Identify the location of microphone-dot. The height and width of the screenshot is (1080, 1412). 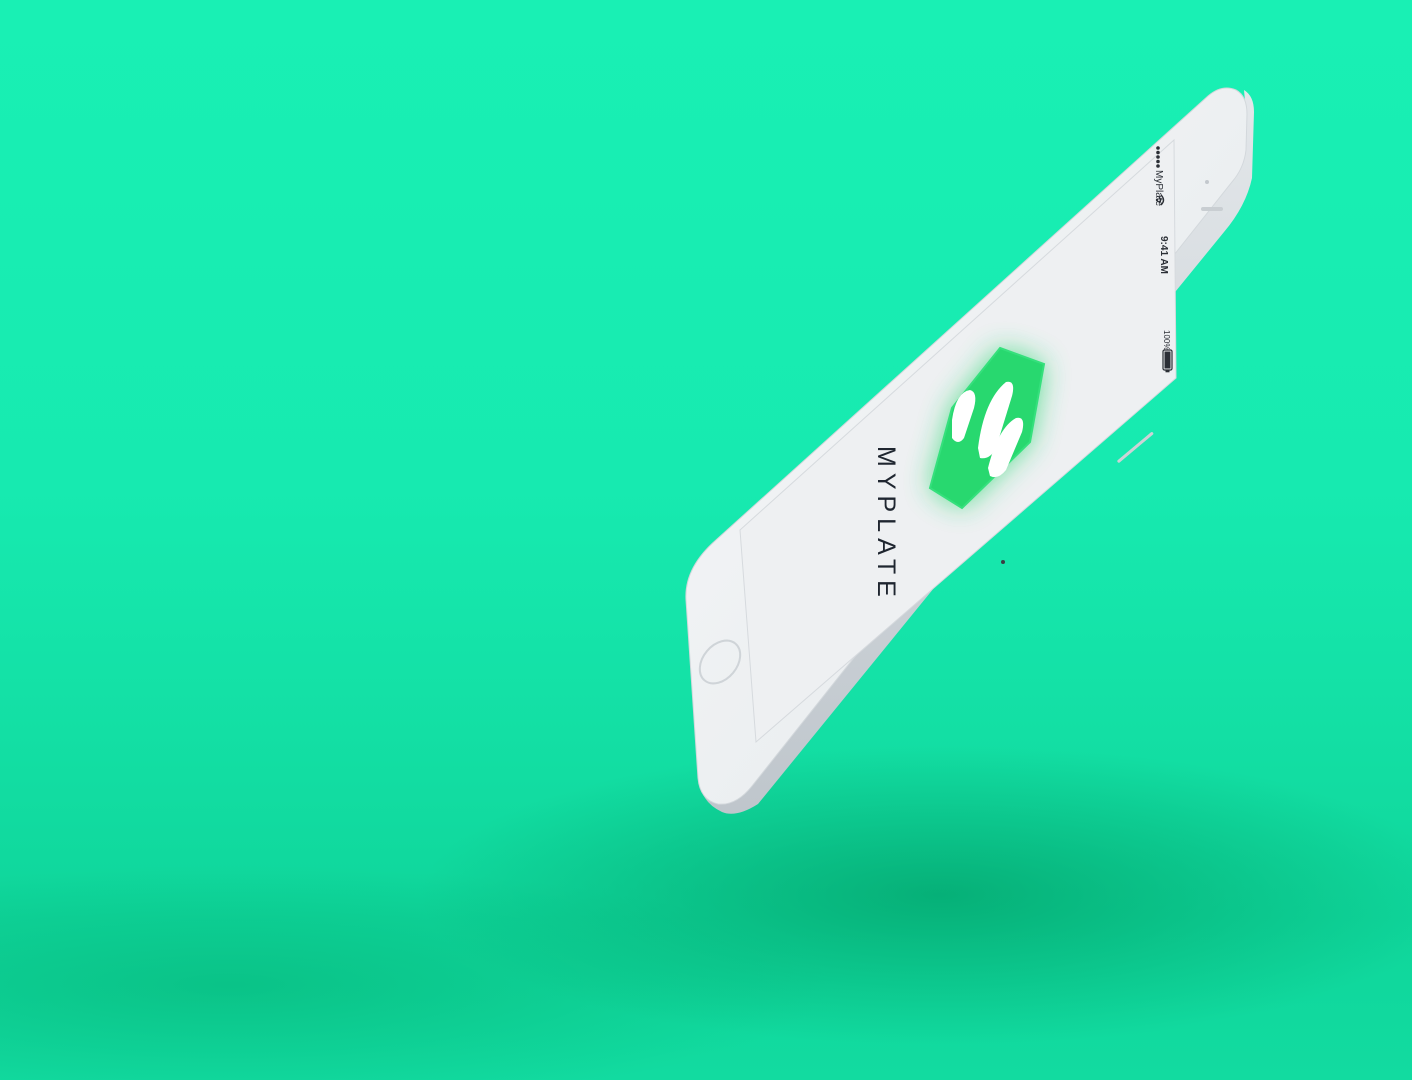
(1003, 562).